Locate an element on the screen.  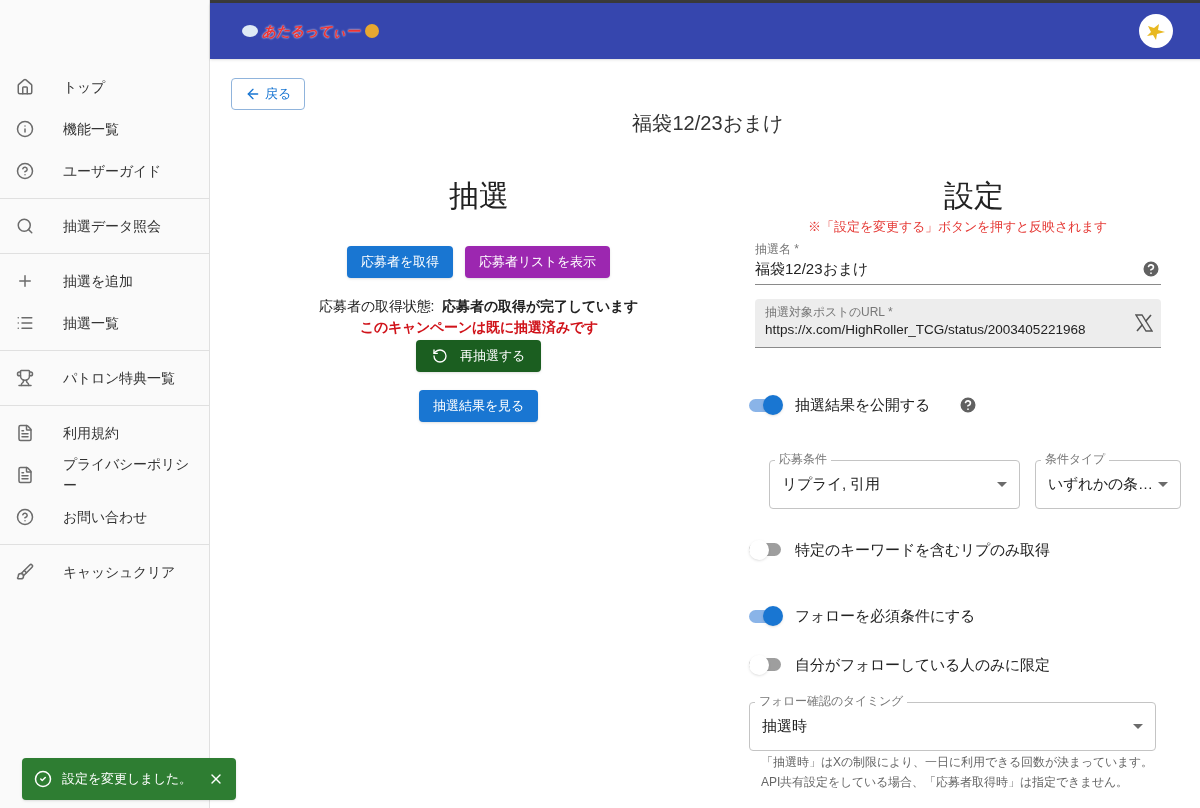
back-button: 戻る is located at coordinates (268, 94).